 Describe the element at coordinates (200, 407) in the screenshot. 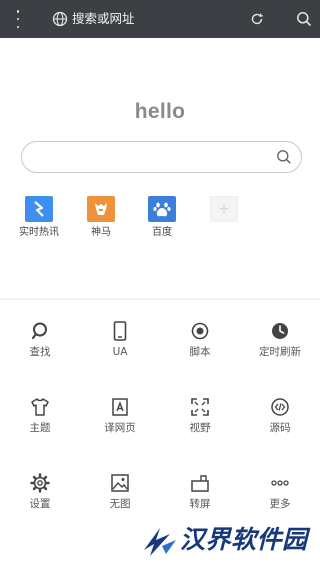

I see `fullscreen-icon` at that location.